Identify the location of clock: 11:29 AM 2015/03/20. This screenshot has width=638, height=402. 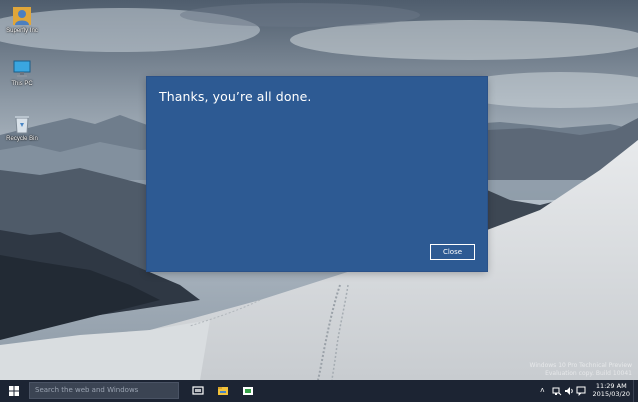
(611, 390).